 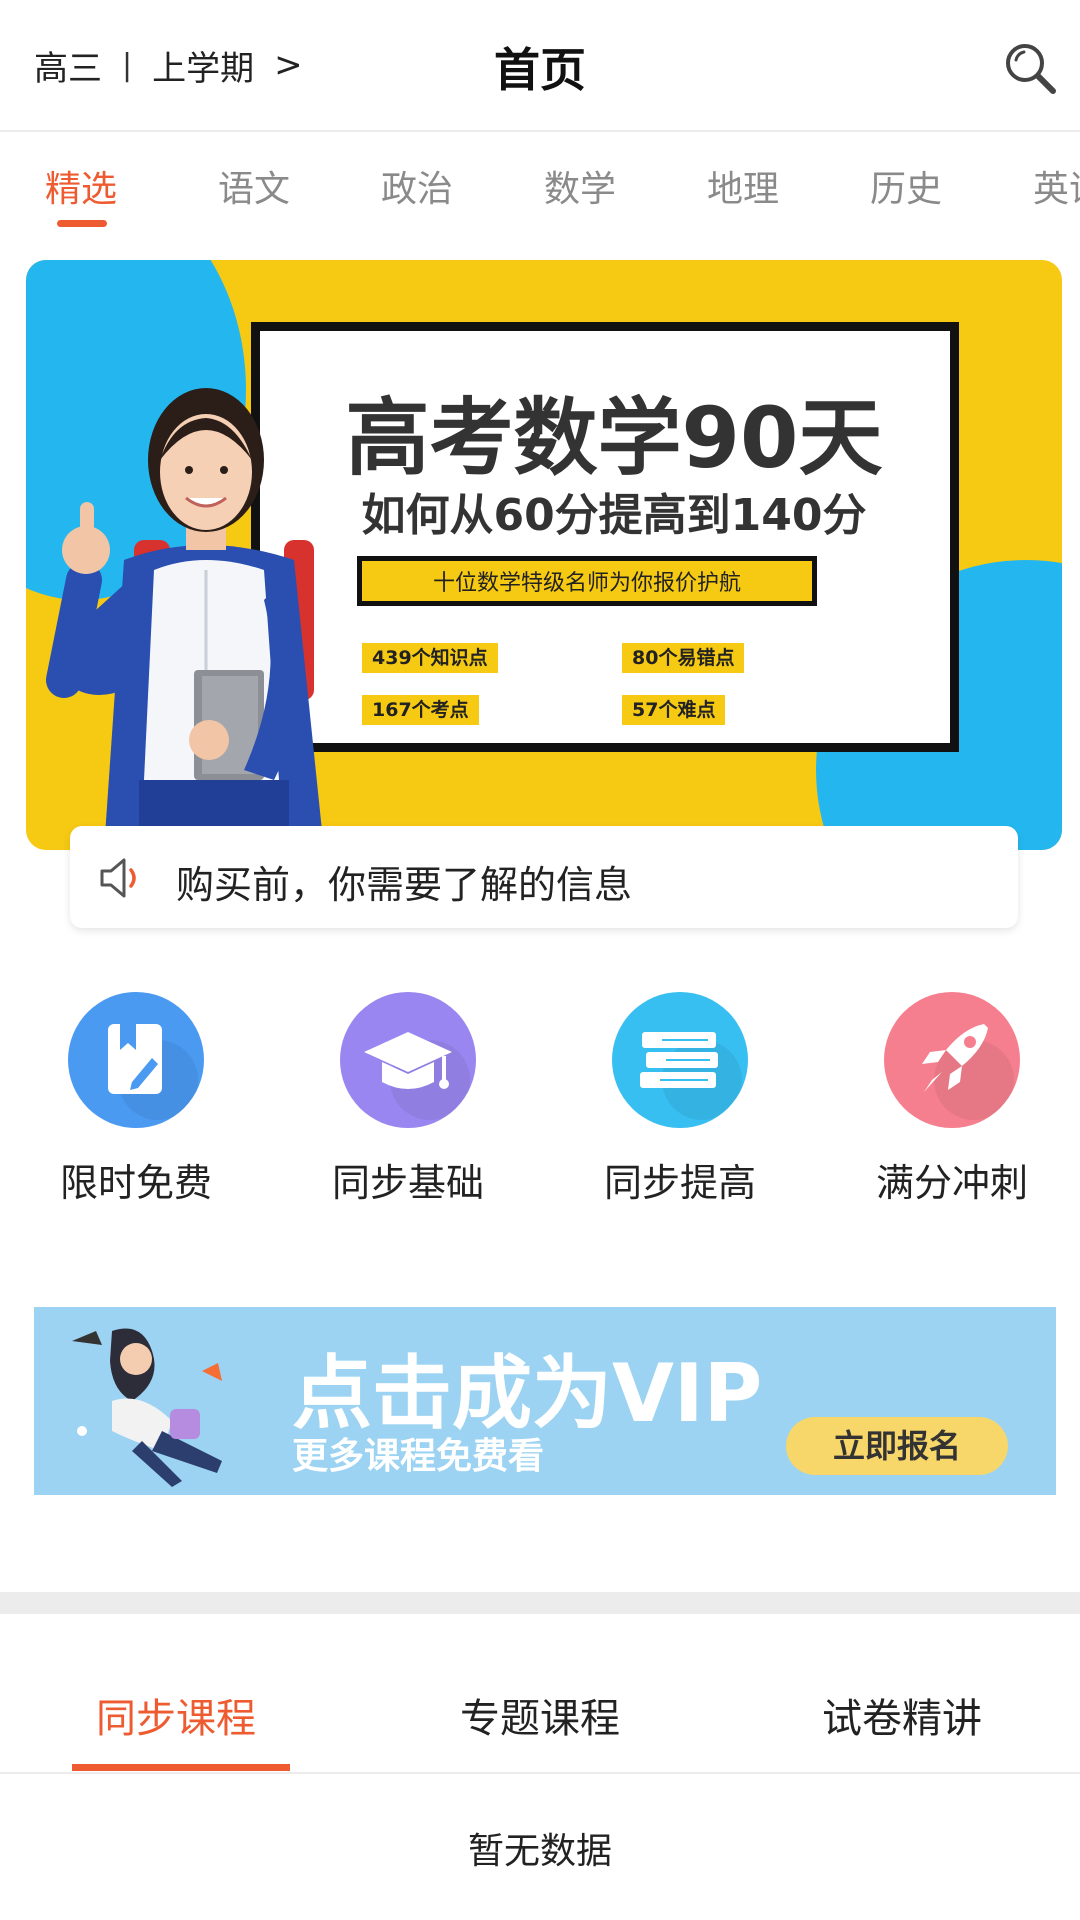 I want to click on vip-banner: 点击成为VIP 更多课程免费看 立即报名, so click(x=545, y=1401).